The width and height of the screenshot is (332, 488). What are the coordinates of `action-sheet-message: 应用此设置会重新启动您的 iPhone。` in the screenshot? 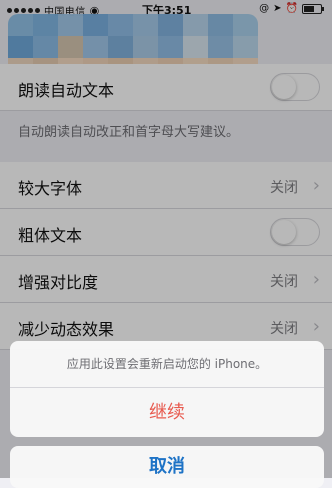 It's located at (167, 364).